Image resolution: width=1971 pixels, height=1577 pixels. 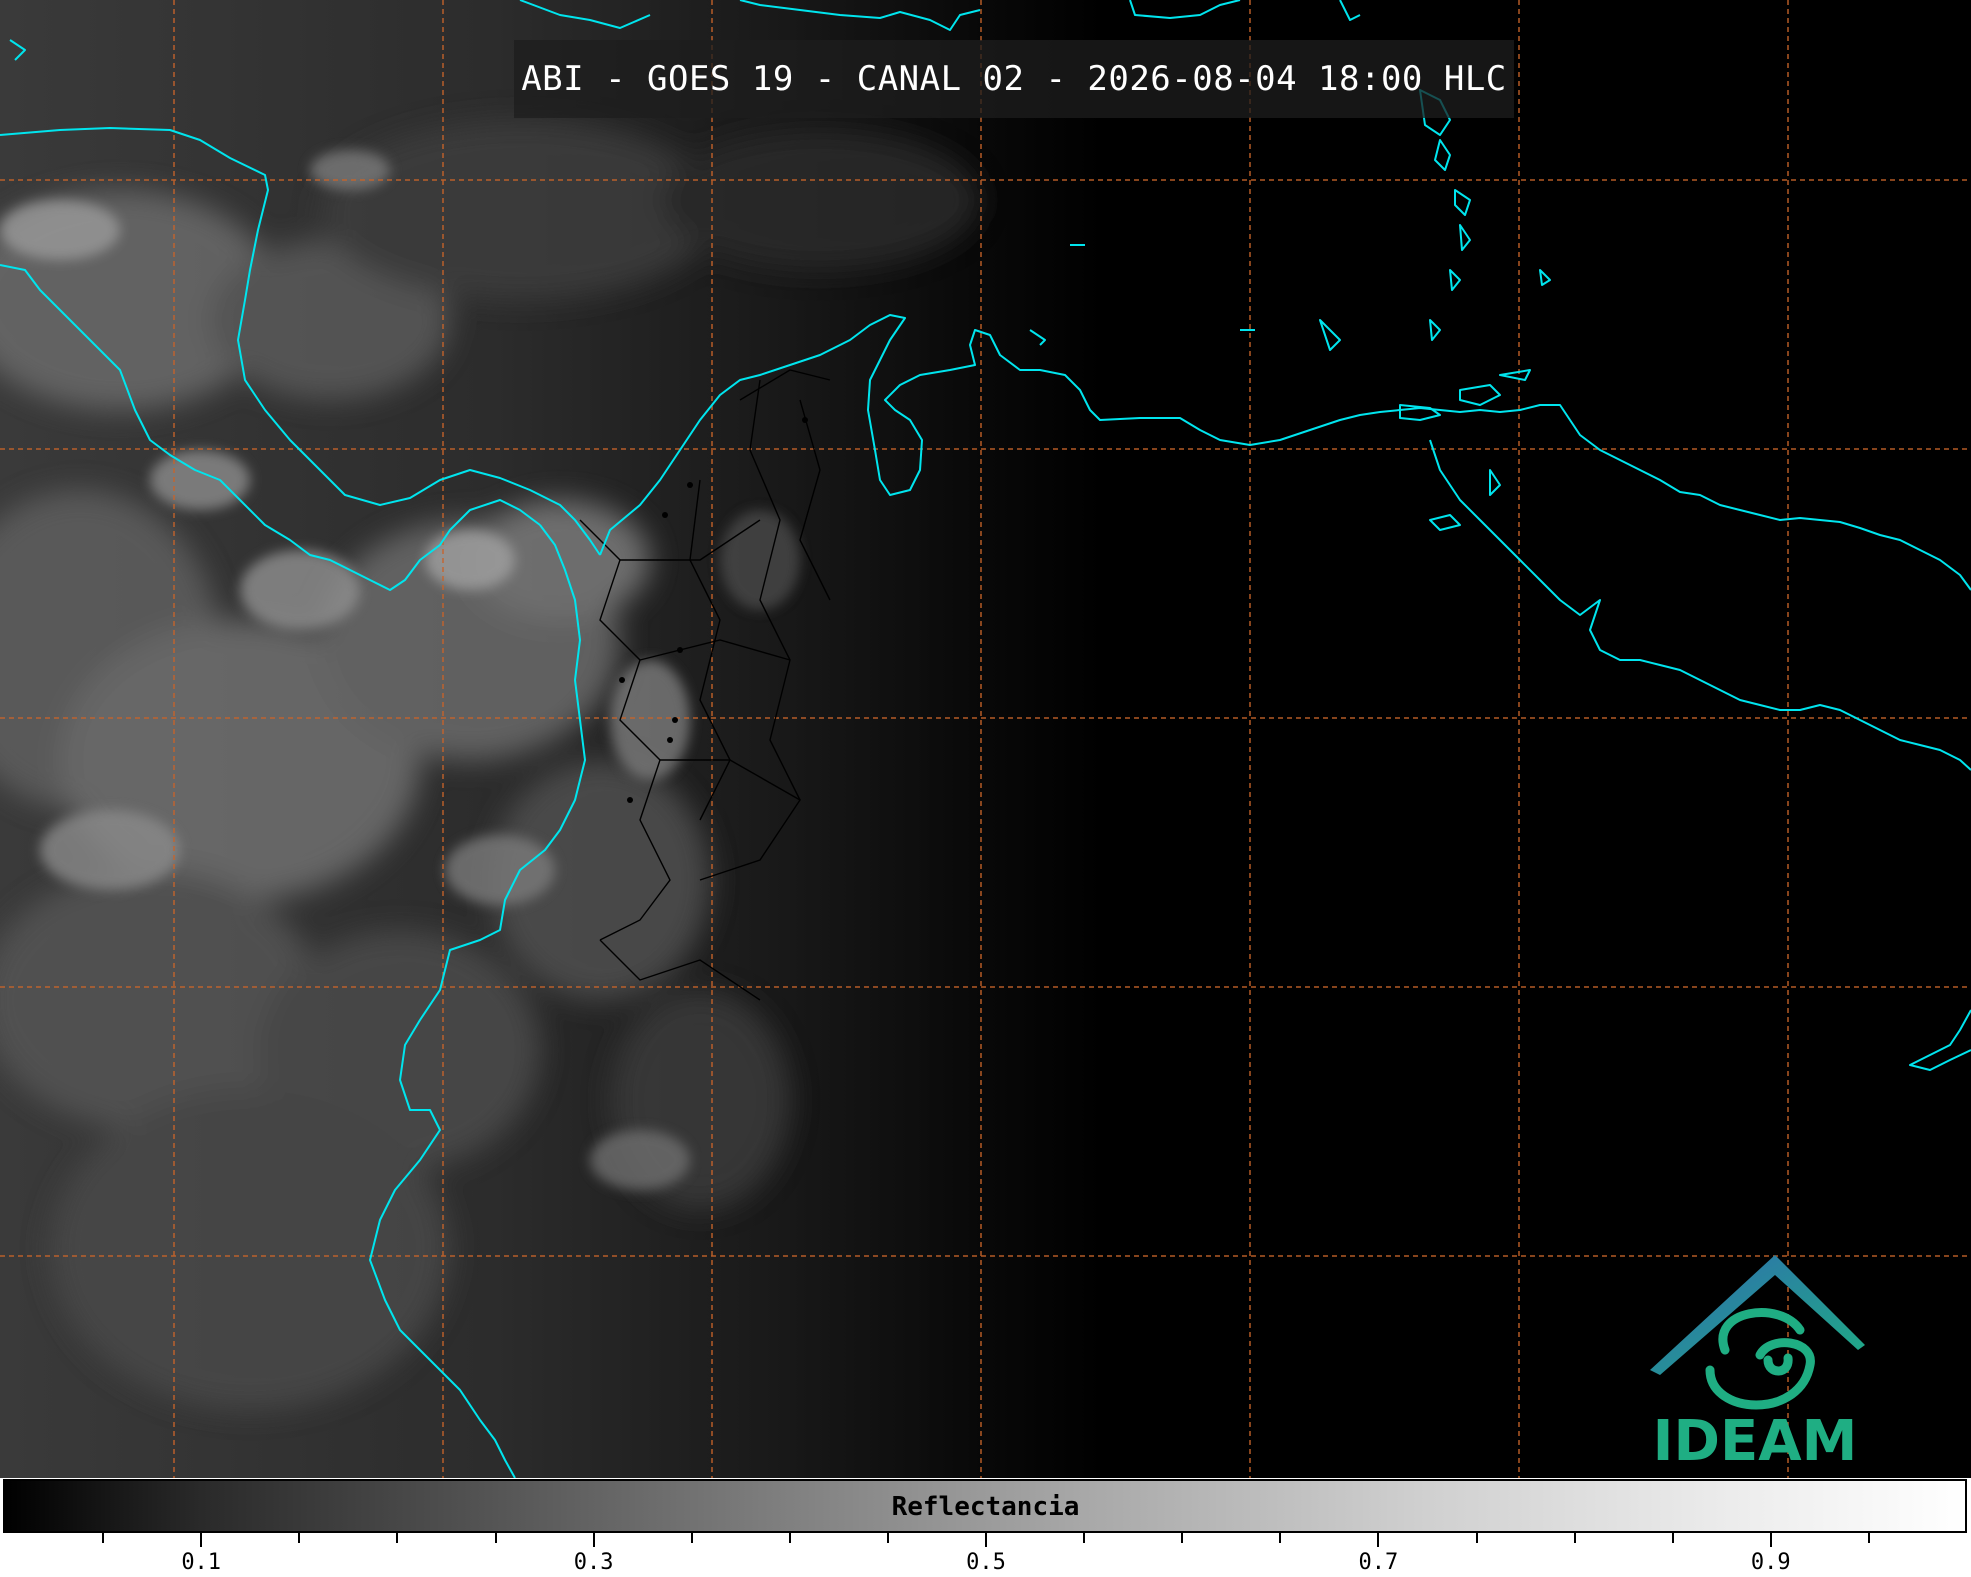 What do you see at coordinates (1378, 1562) in the screenshot?
I see `colorbar-tick-label: 0.7` at bounding box center [1378, 1562].